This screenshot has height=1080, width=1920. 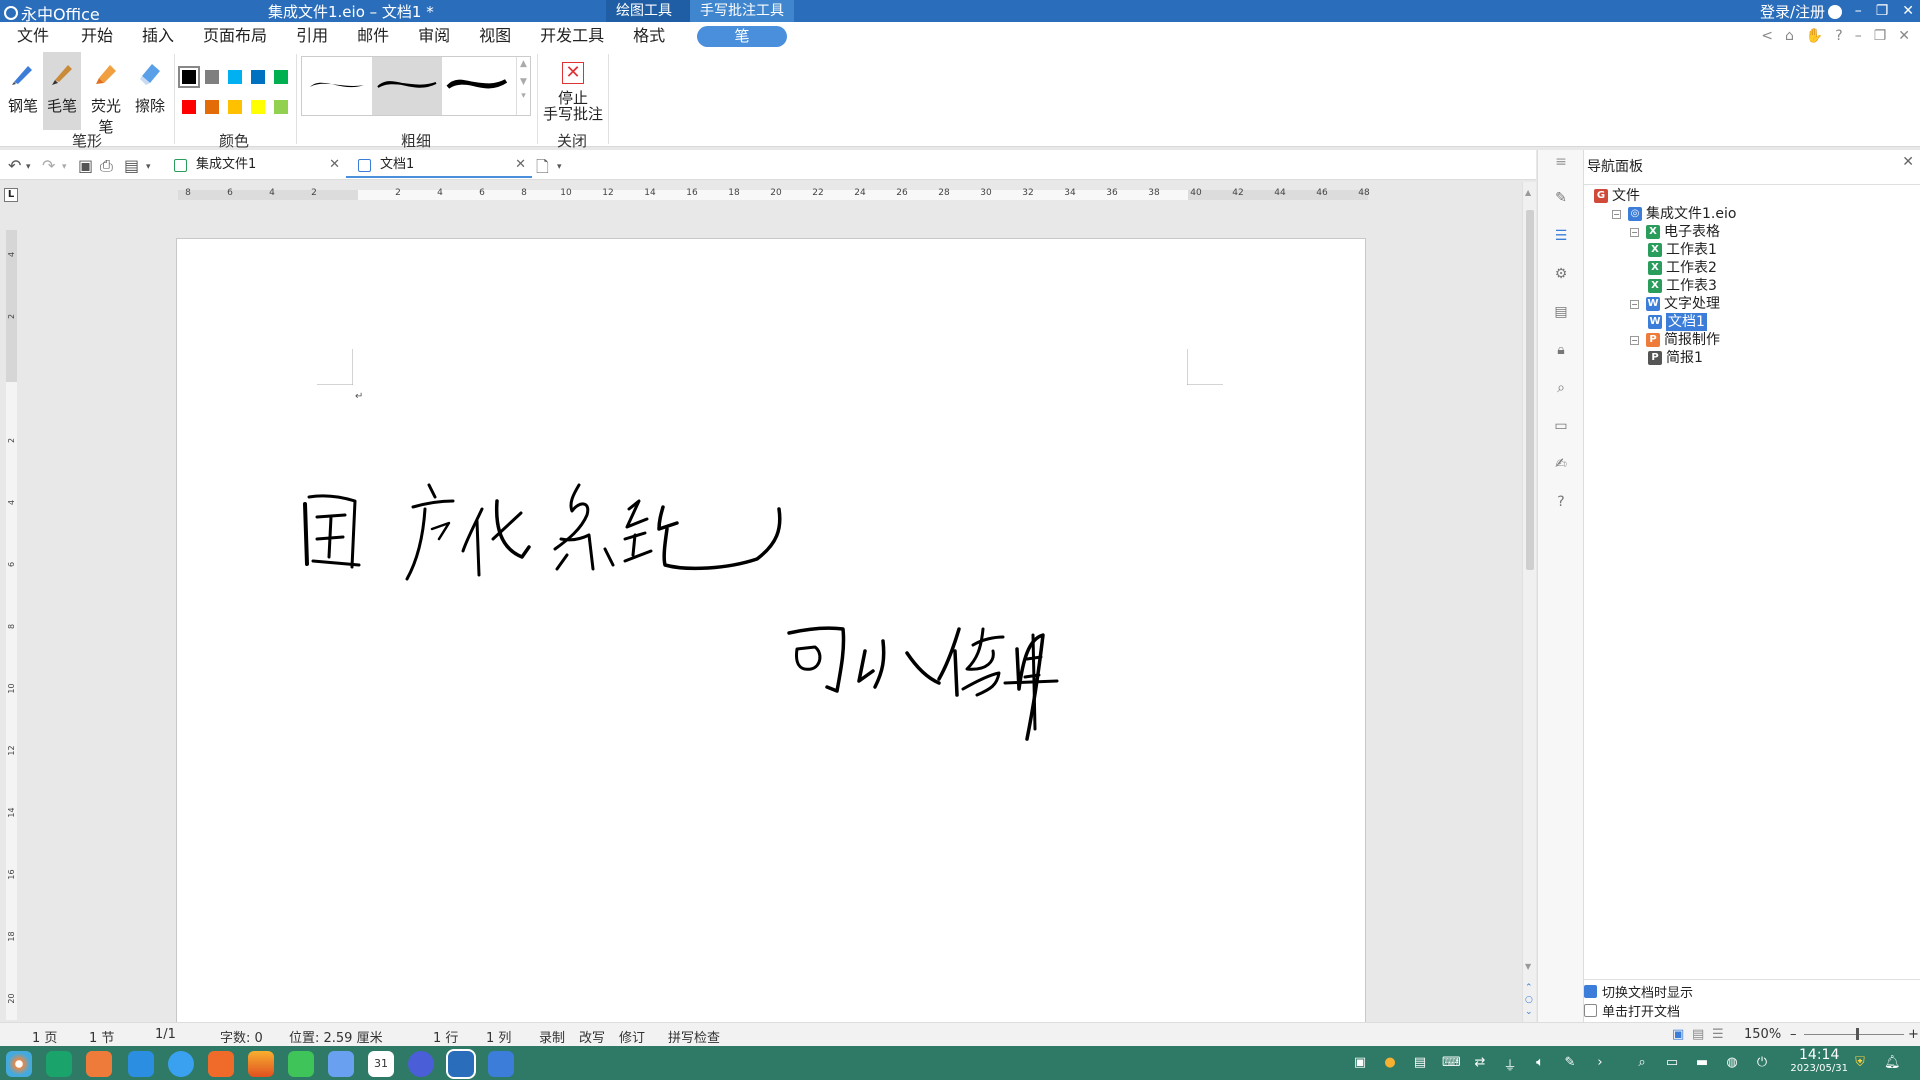 What do you see at coordinates (1672, 1063) in the screenshot?
I see `multitask-icon: ▭` at bounding box center [1672, 1063].